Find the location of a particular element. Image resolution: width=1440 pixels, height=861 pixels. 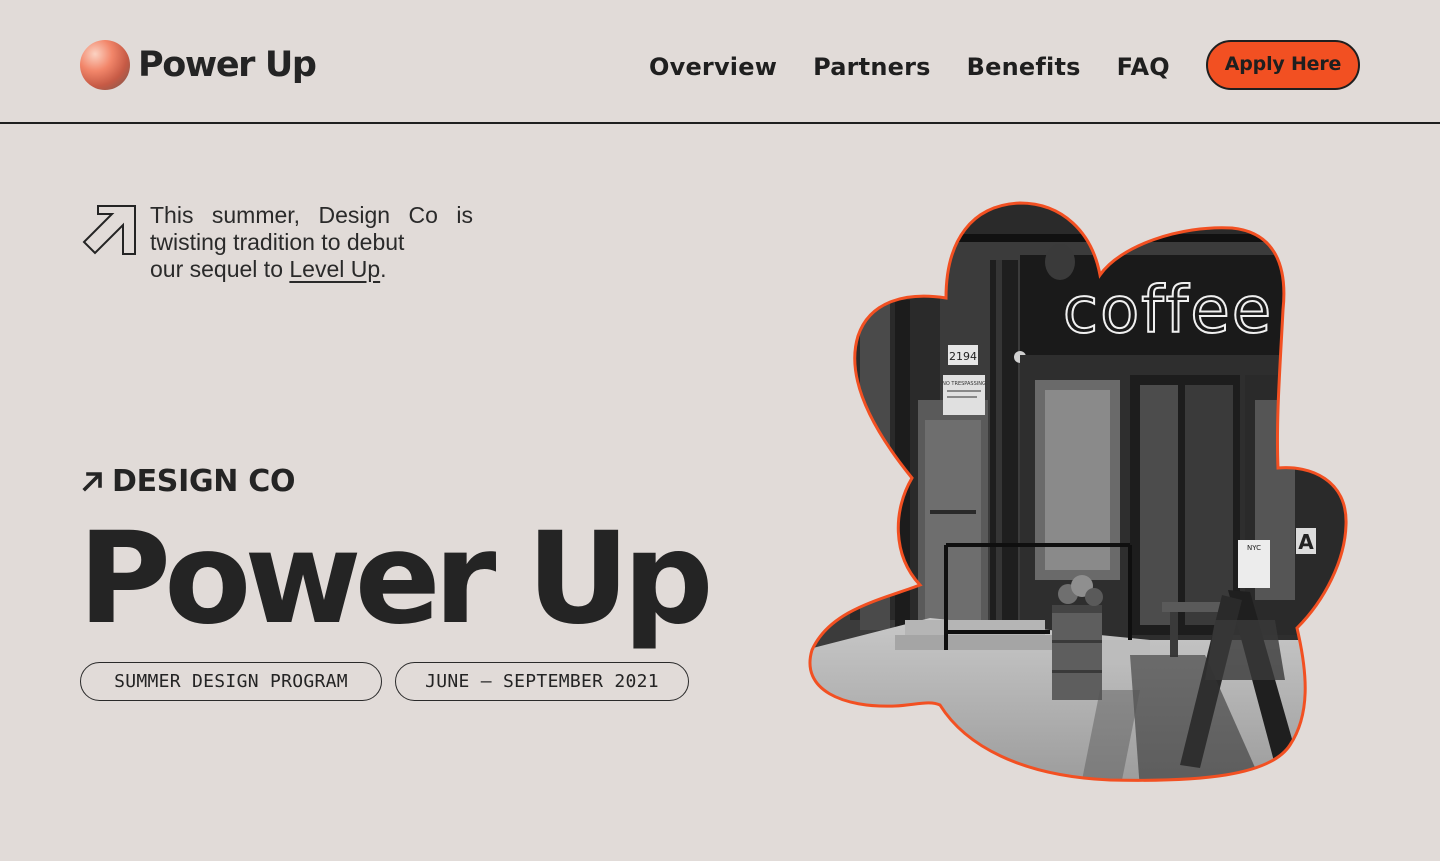

level-up-link: Level Up is located at coordinates (334, 269).